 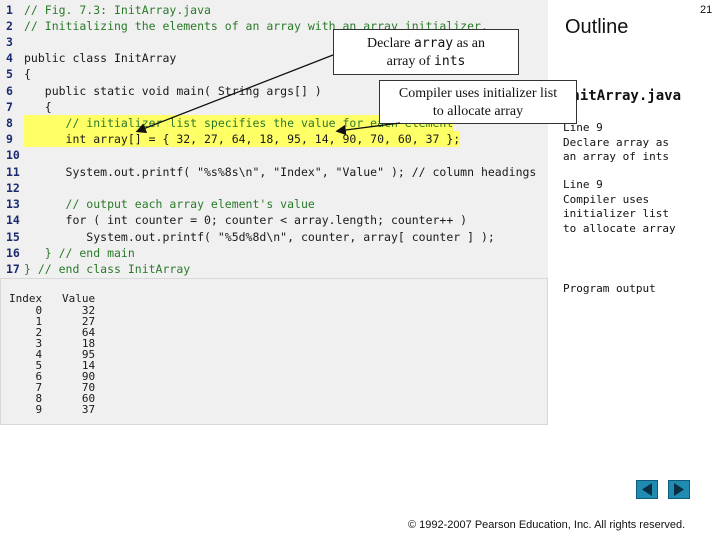 I want to click on output-row: 9 37, so click(x=52, y=409).